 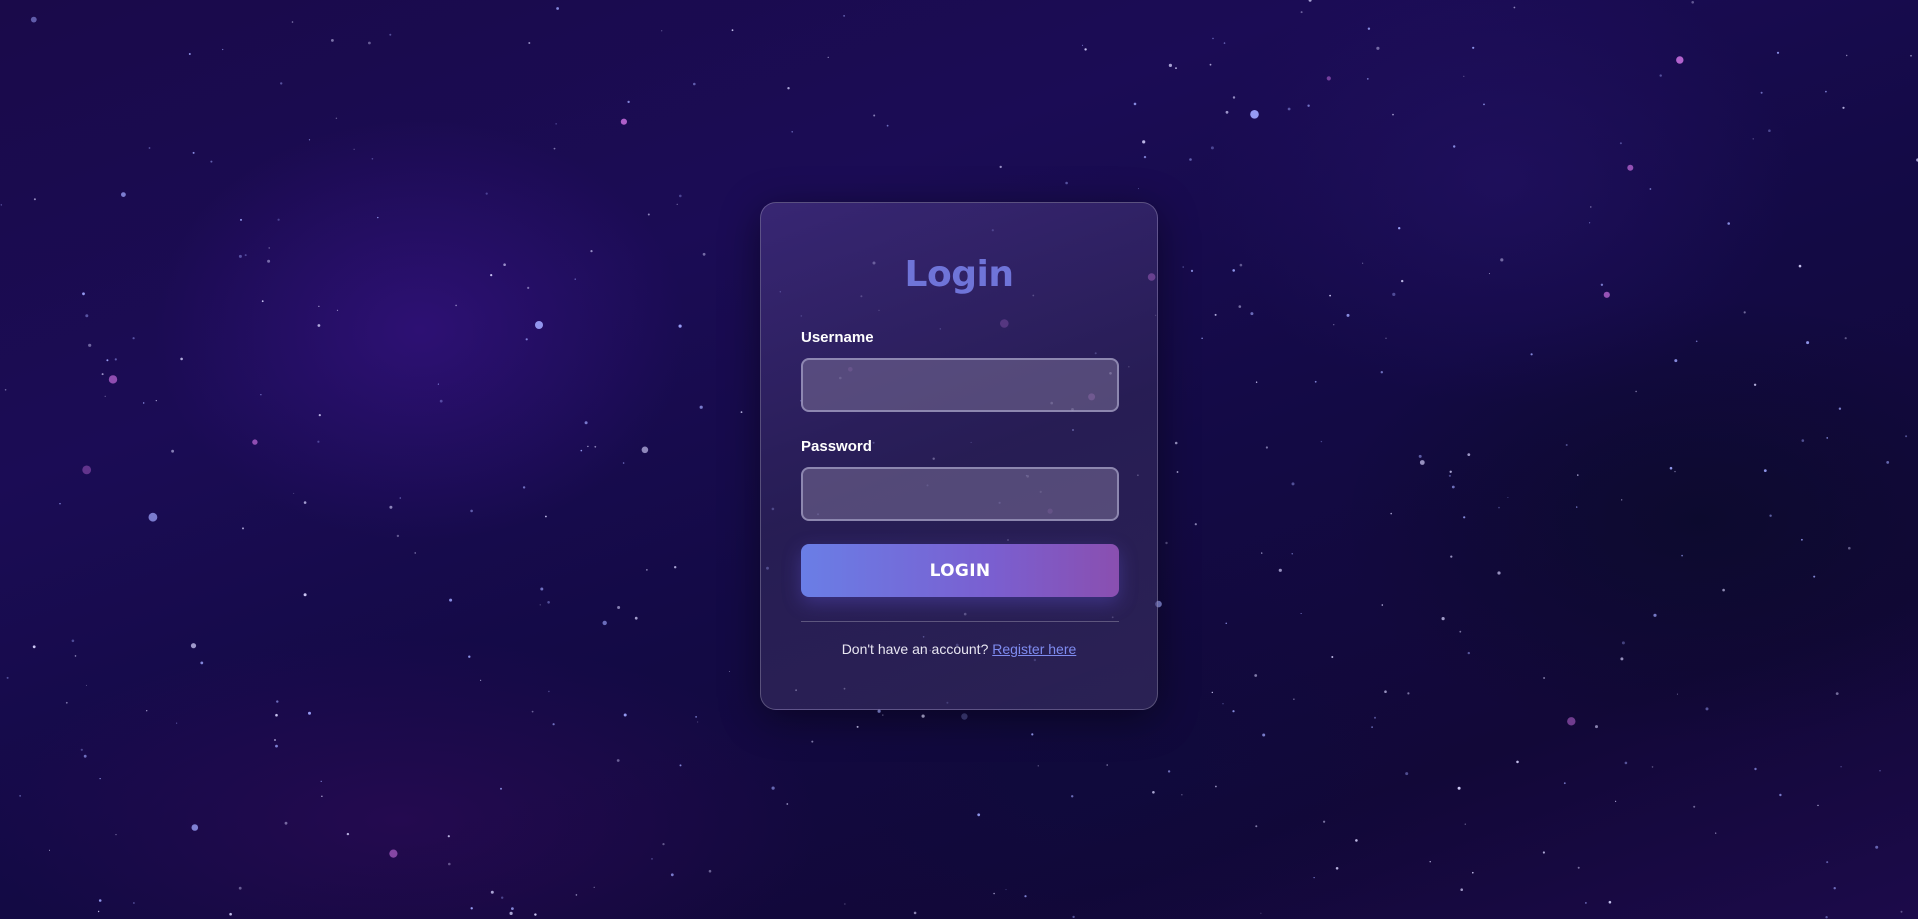 I want to click on register-link: Register here, so click(x=1034, y=649).